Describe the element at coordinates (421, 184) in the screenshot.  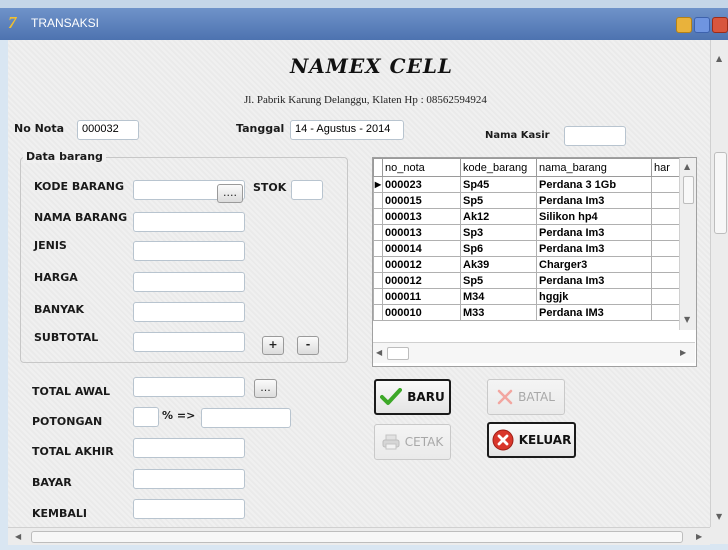
I see `grid-cell: 000023` at that location.